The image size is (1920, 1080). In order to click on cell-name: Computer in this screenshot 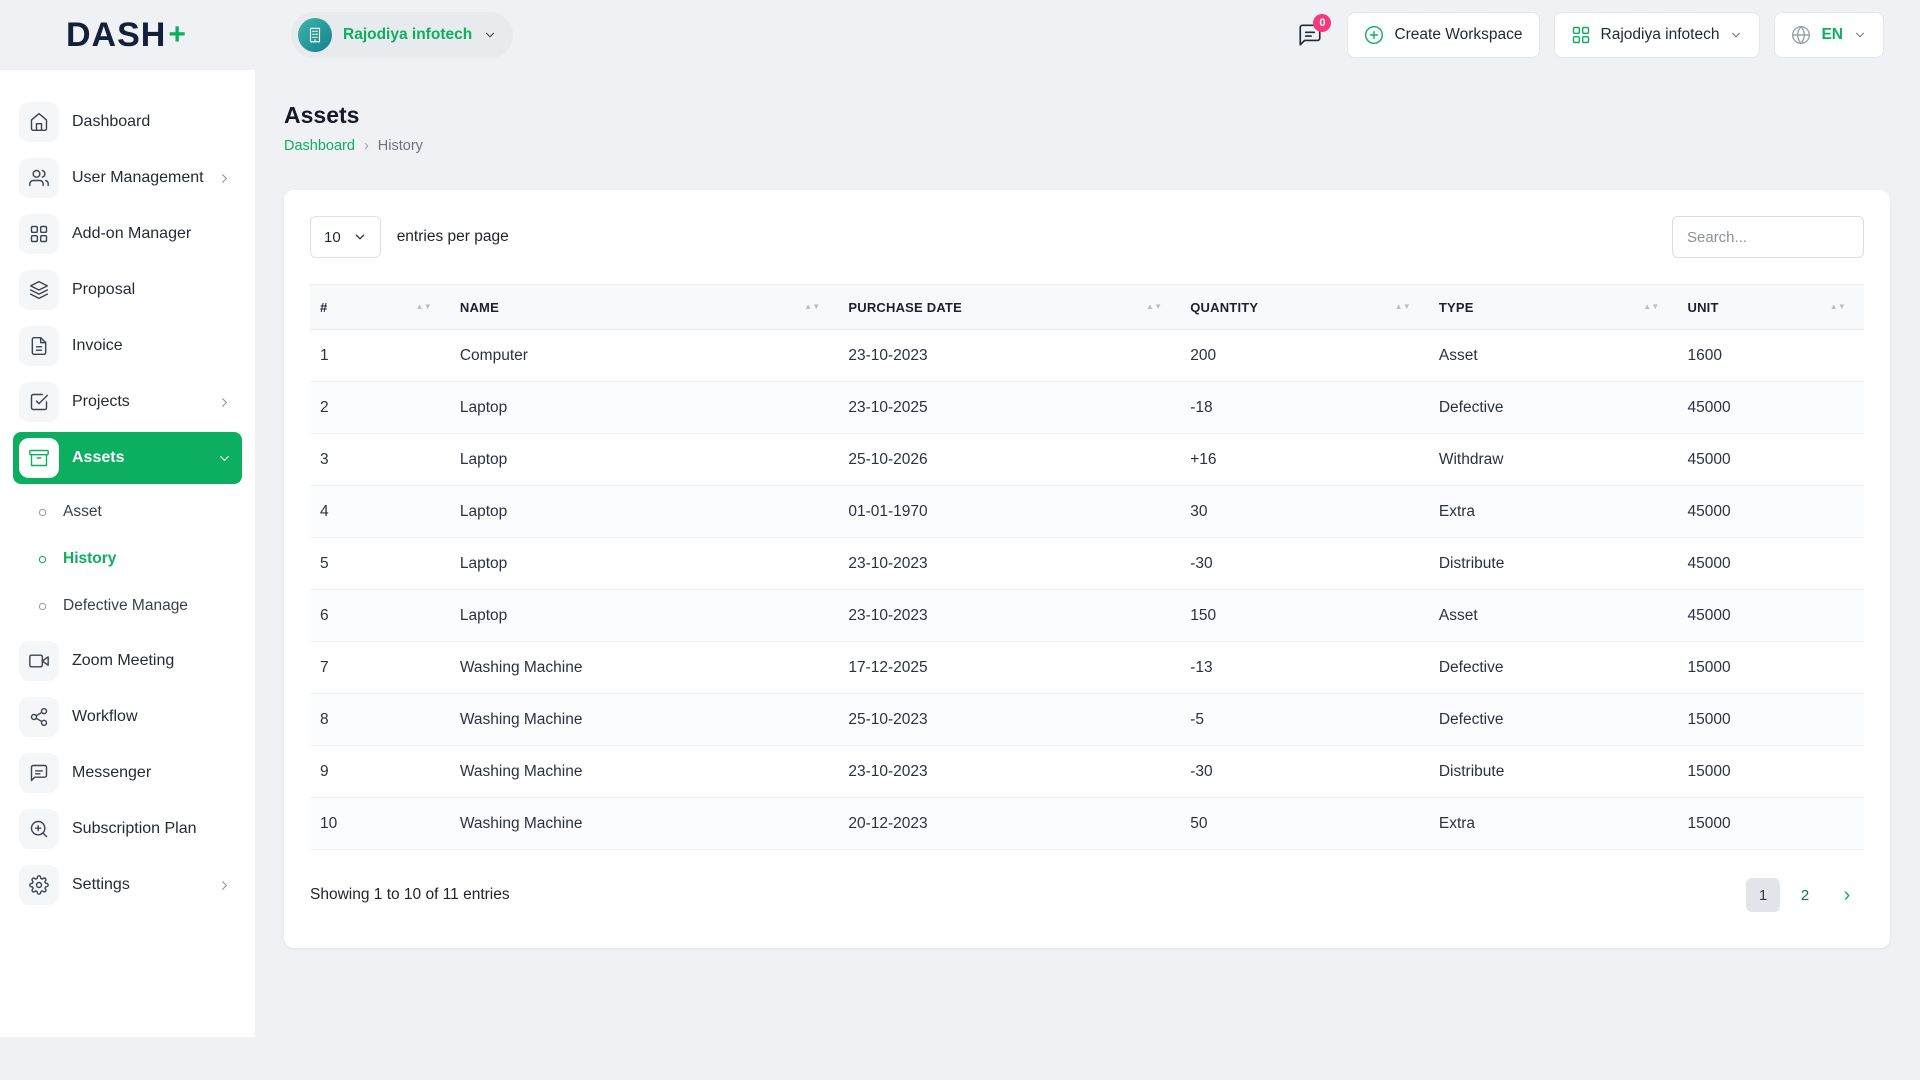, I will do `click(644, 355)`.